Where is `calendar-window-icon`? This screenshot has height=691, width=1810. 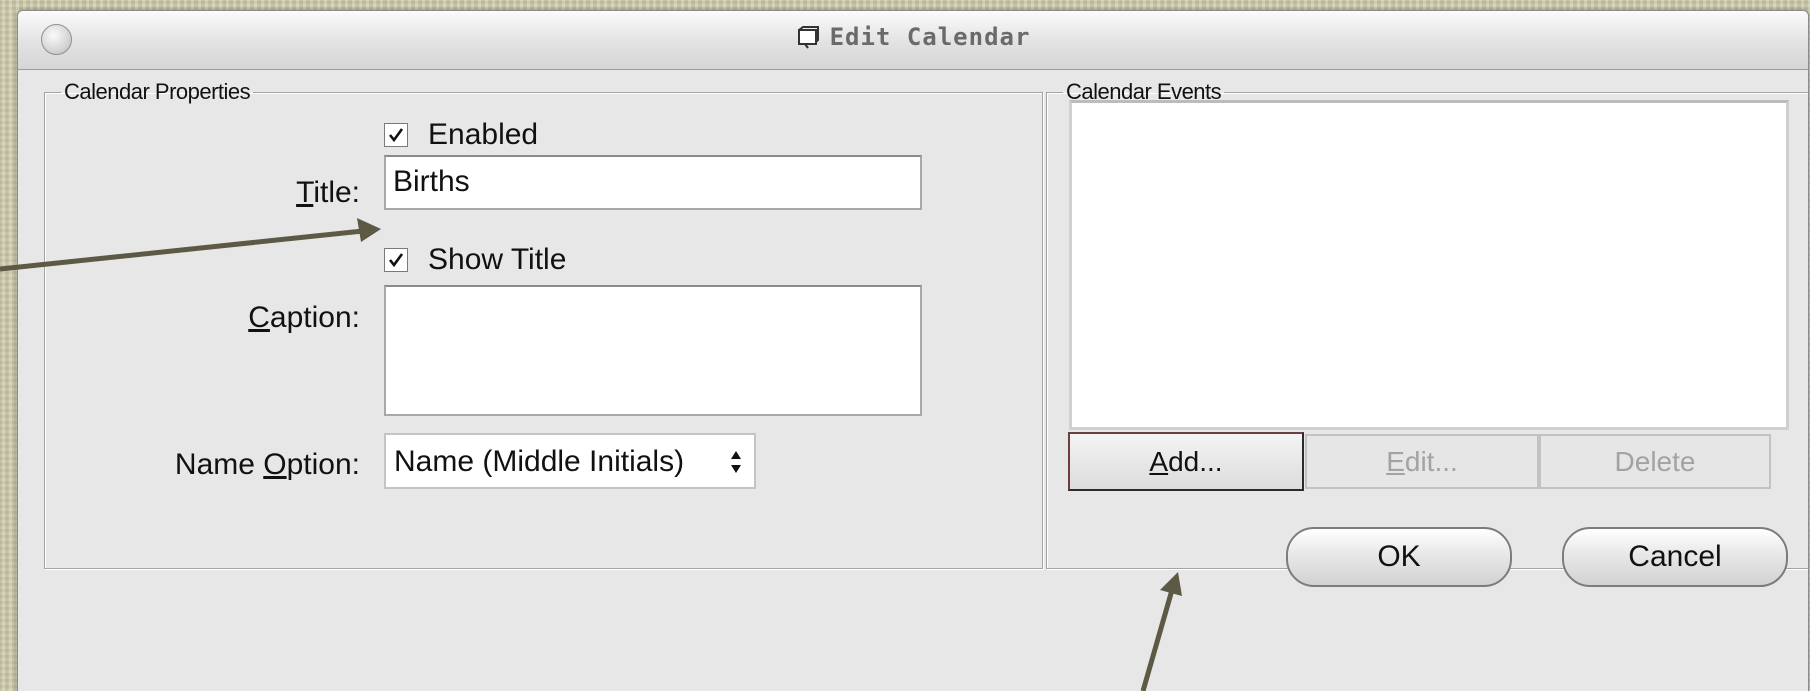 calendar-window-icon is located at coordinates (808, 37).